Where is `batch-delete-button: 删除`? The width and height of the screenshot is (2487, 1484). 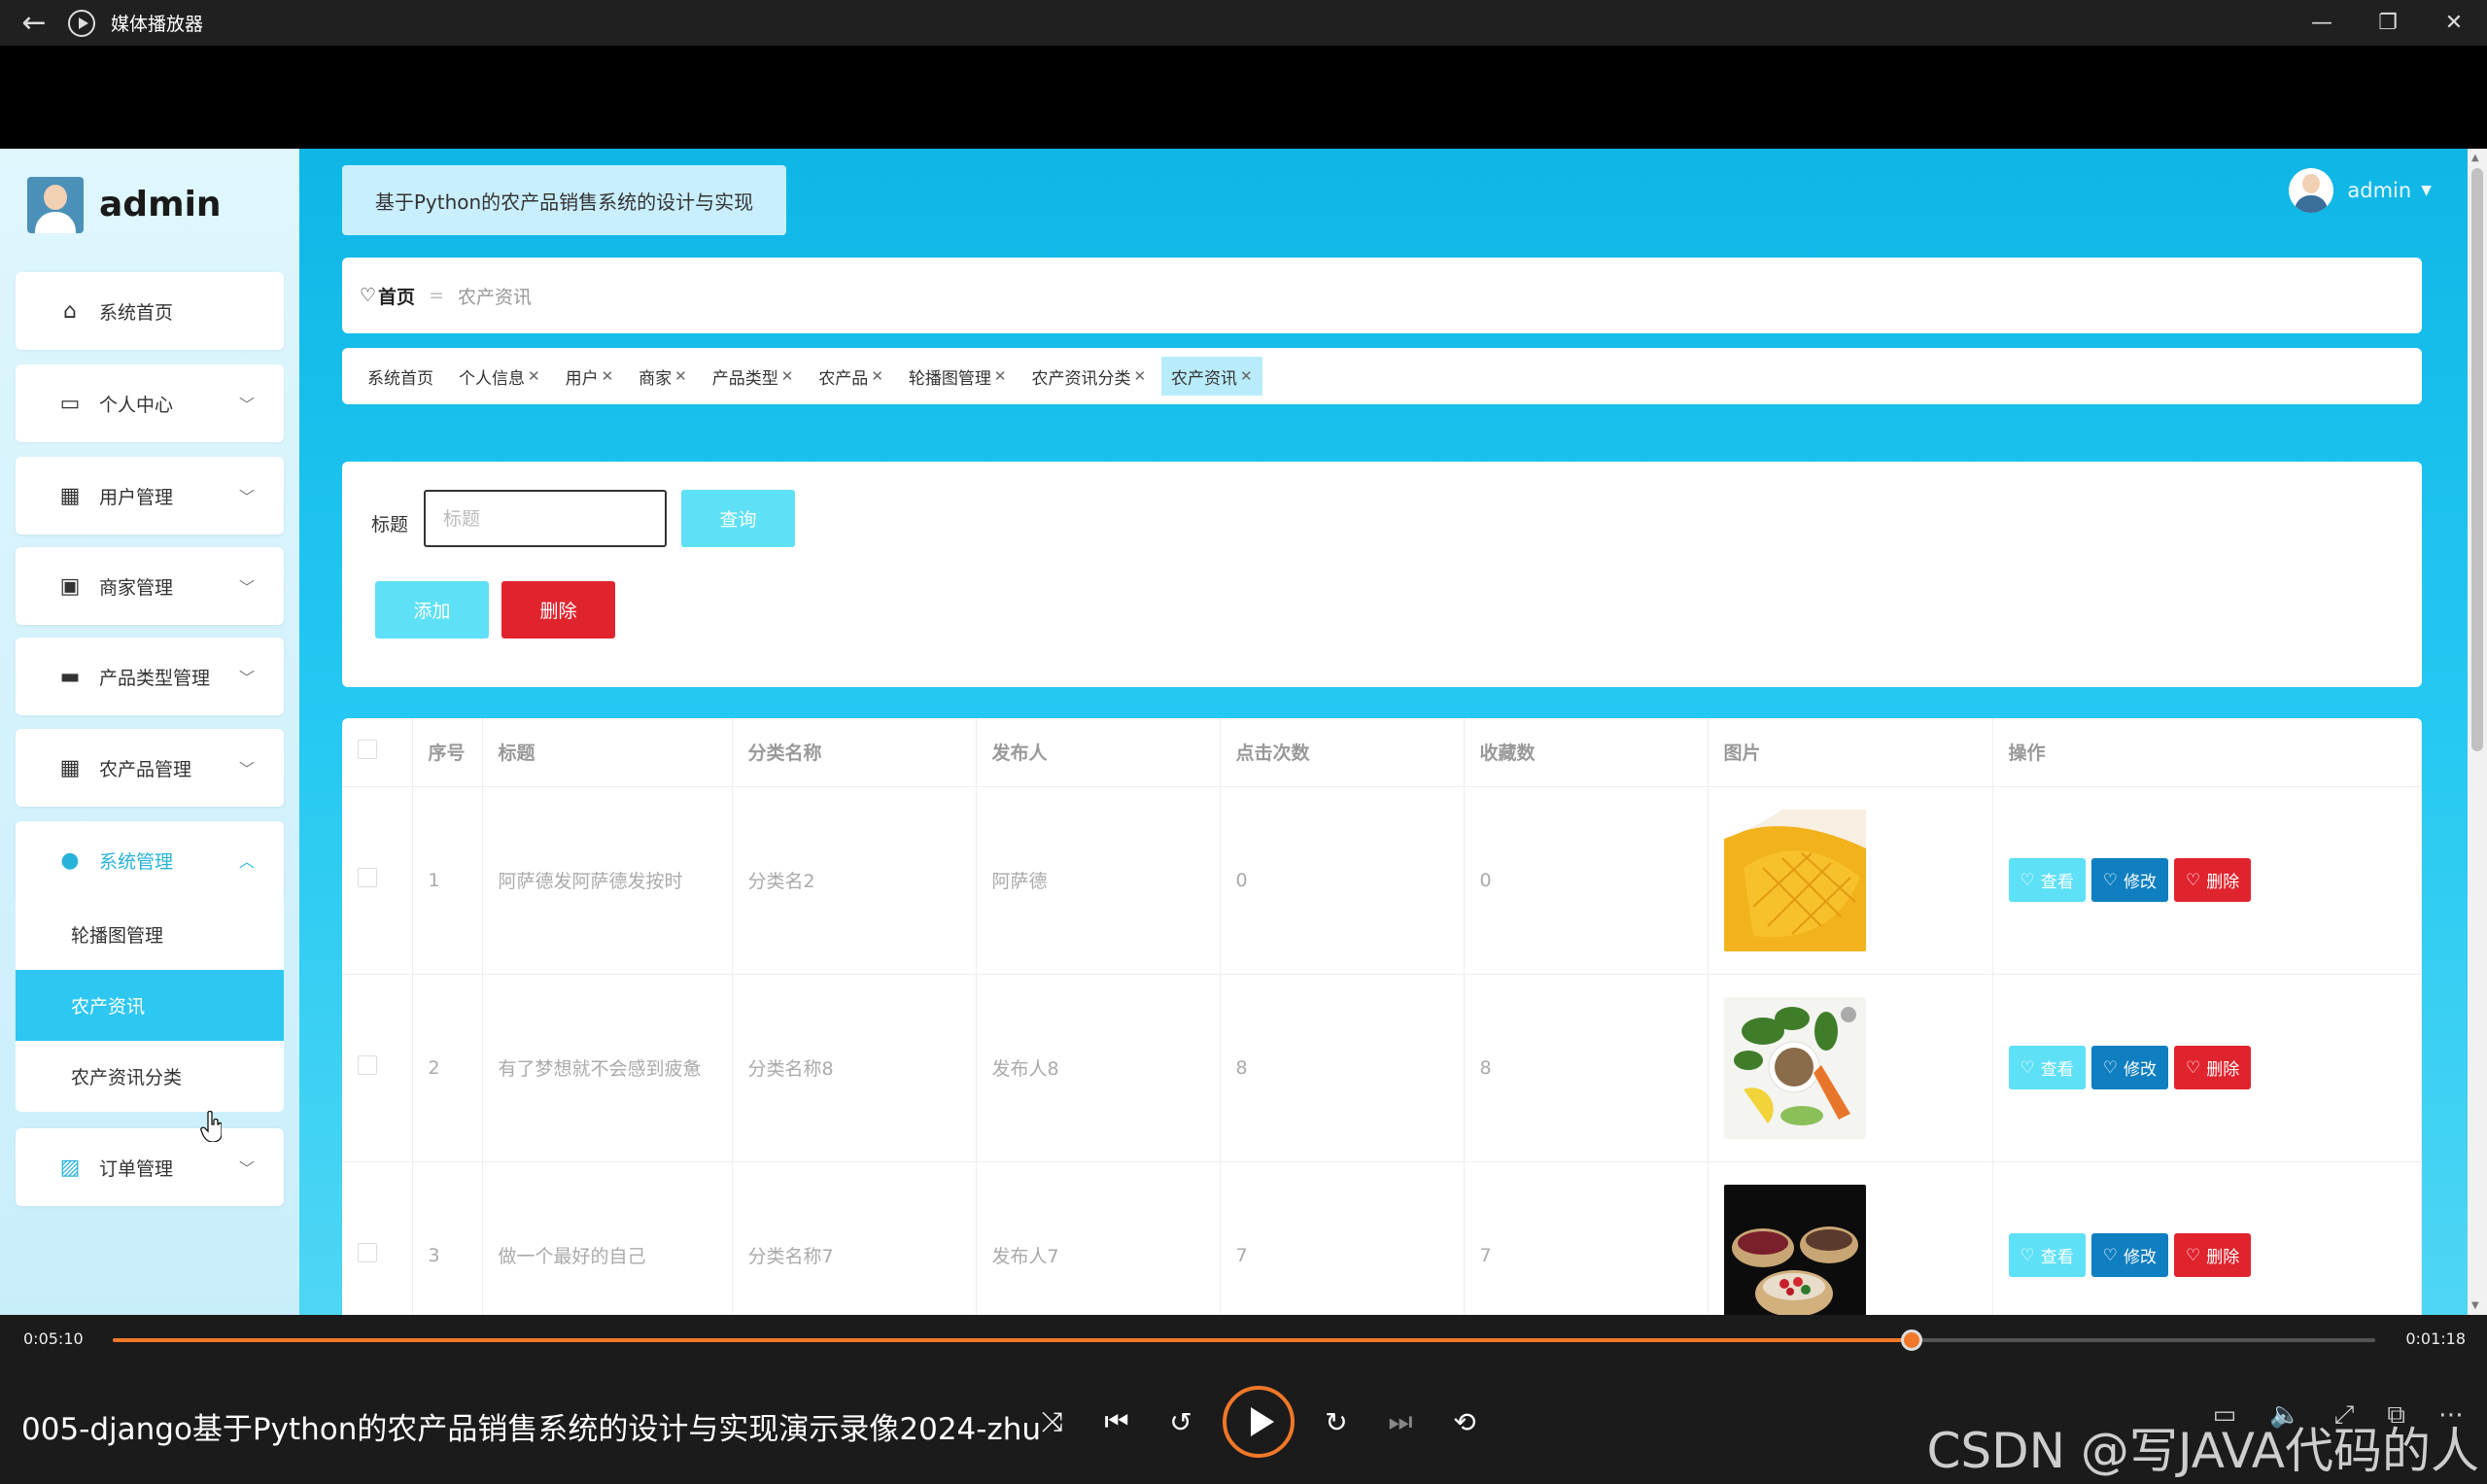 batch-delete-button: 删除 is located at coordinates (558, 609).